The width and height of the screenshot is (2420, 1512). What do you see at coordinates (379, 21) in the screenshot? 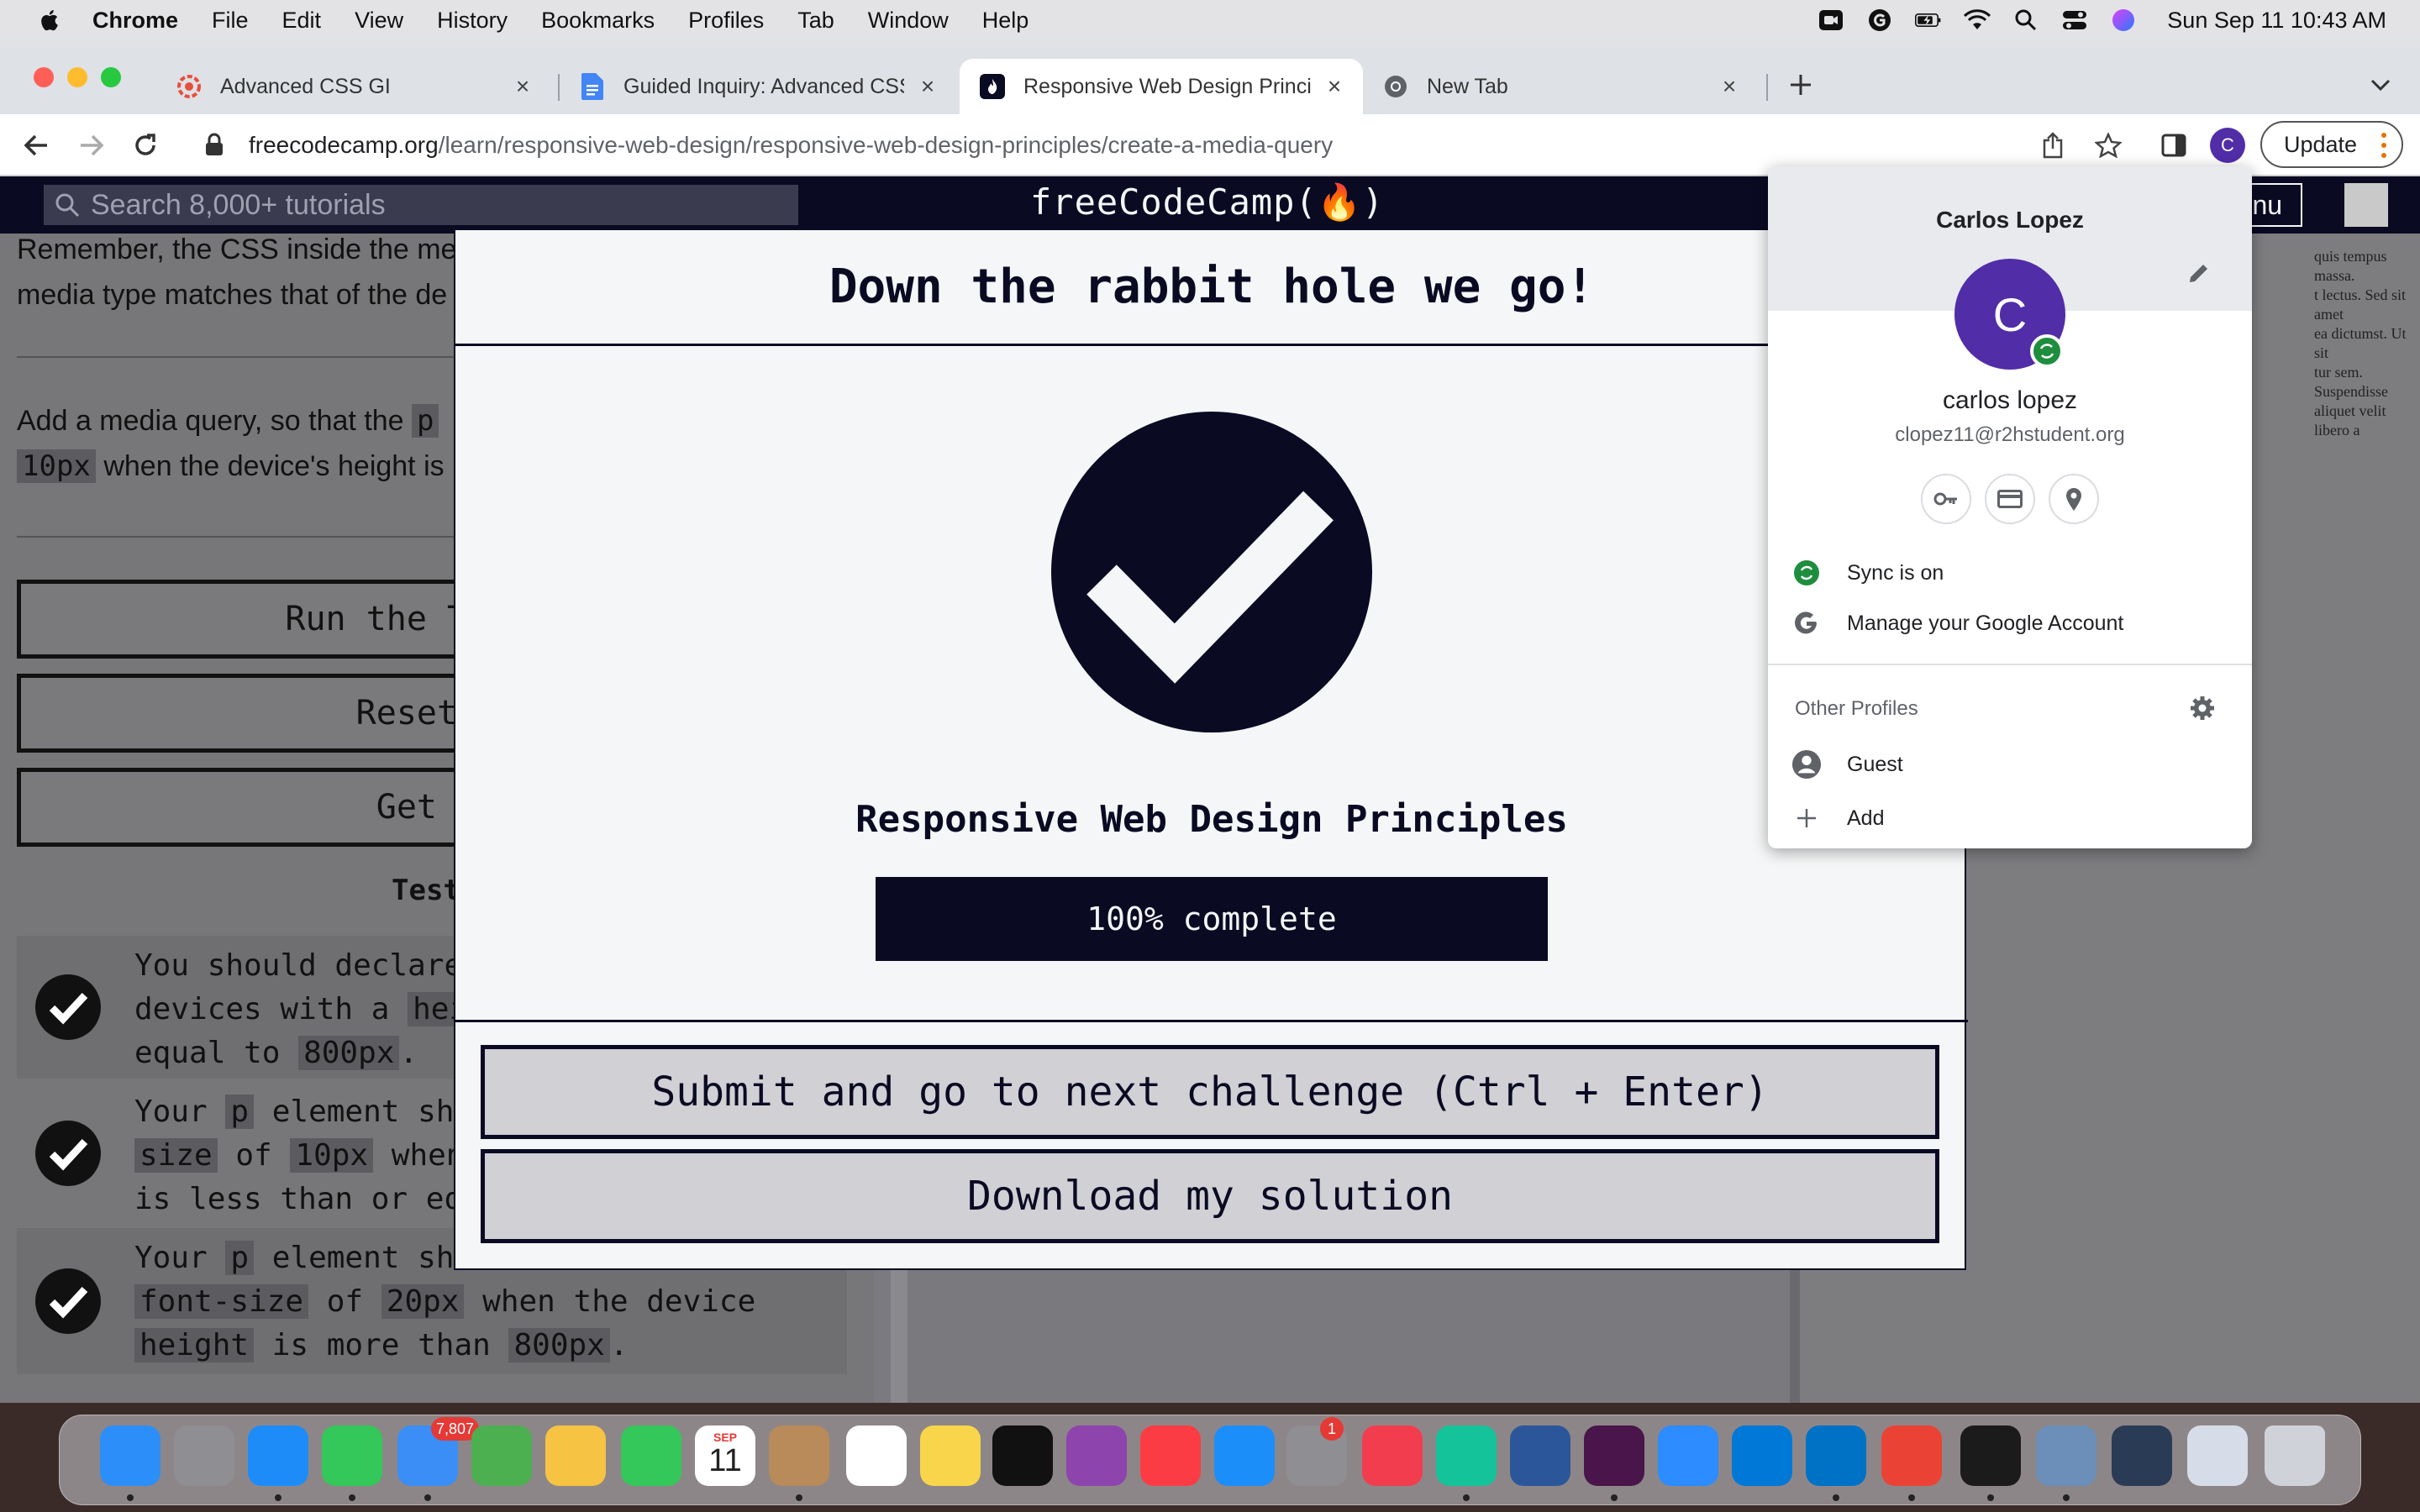
I see `menu-view: View` at bounding box center [379, 21].